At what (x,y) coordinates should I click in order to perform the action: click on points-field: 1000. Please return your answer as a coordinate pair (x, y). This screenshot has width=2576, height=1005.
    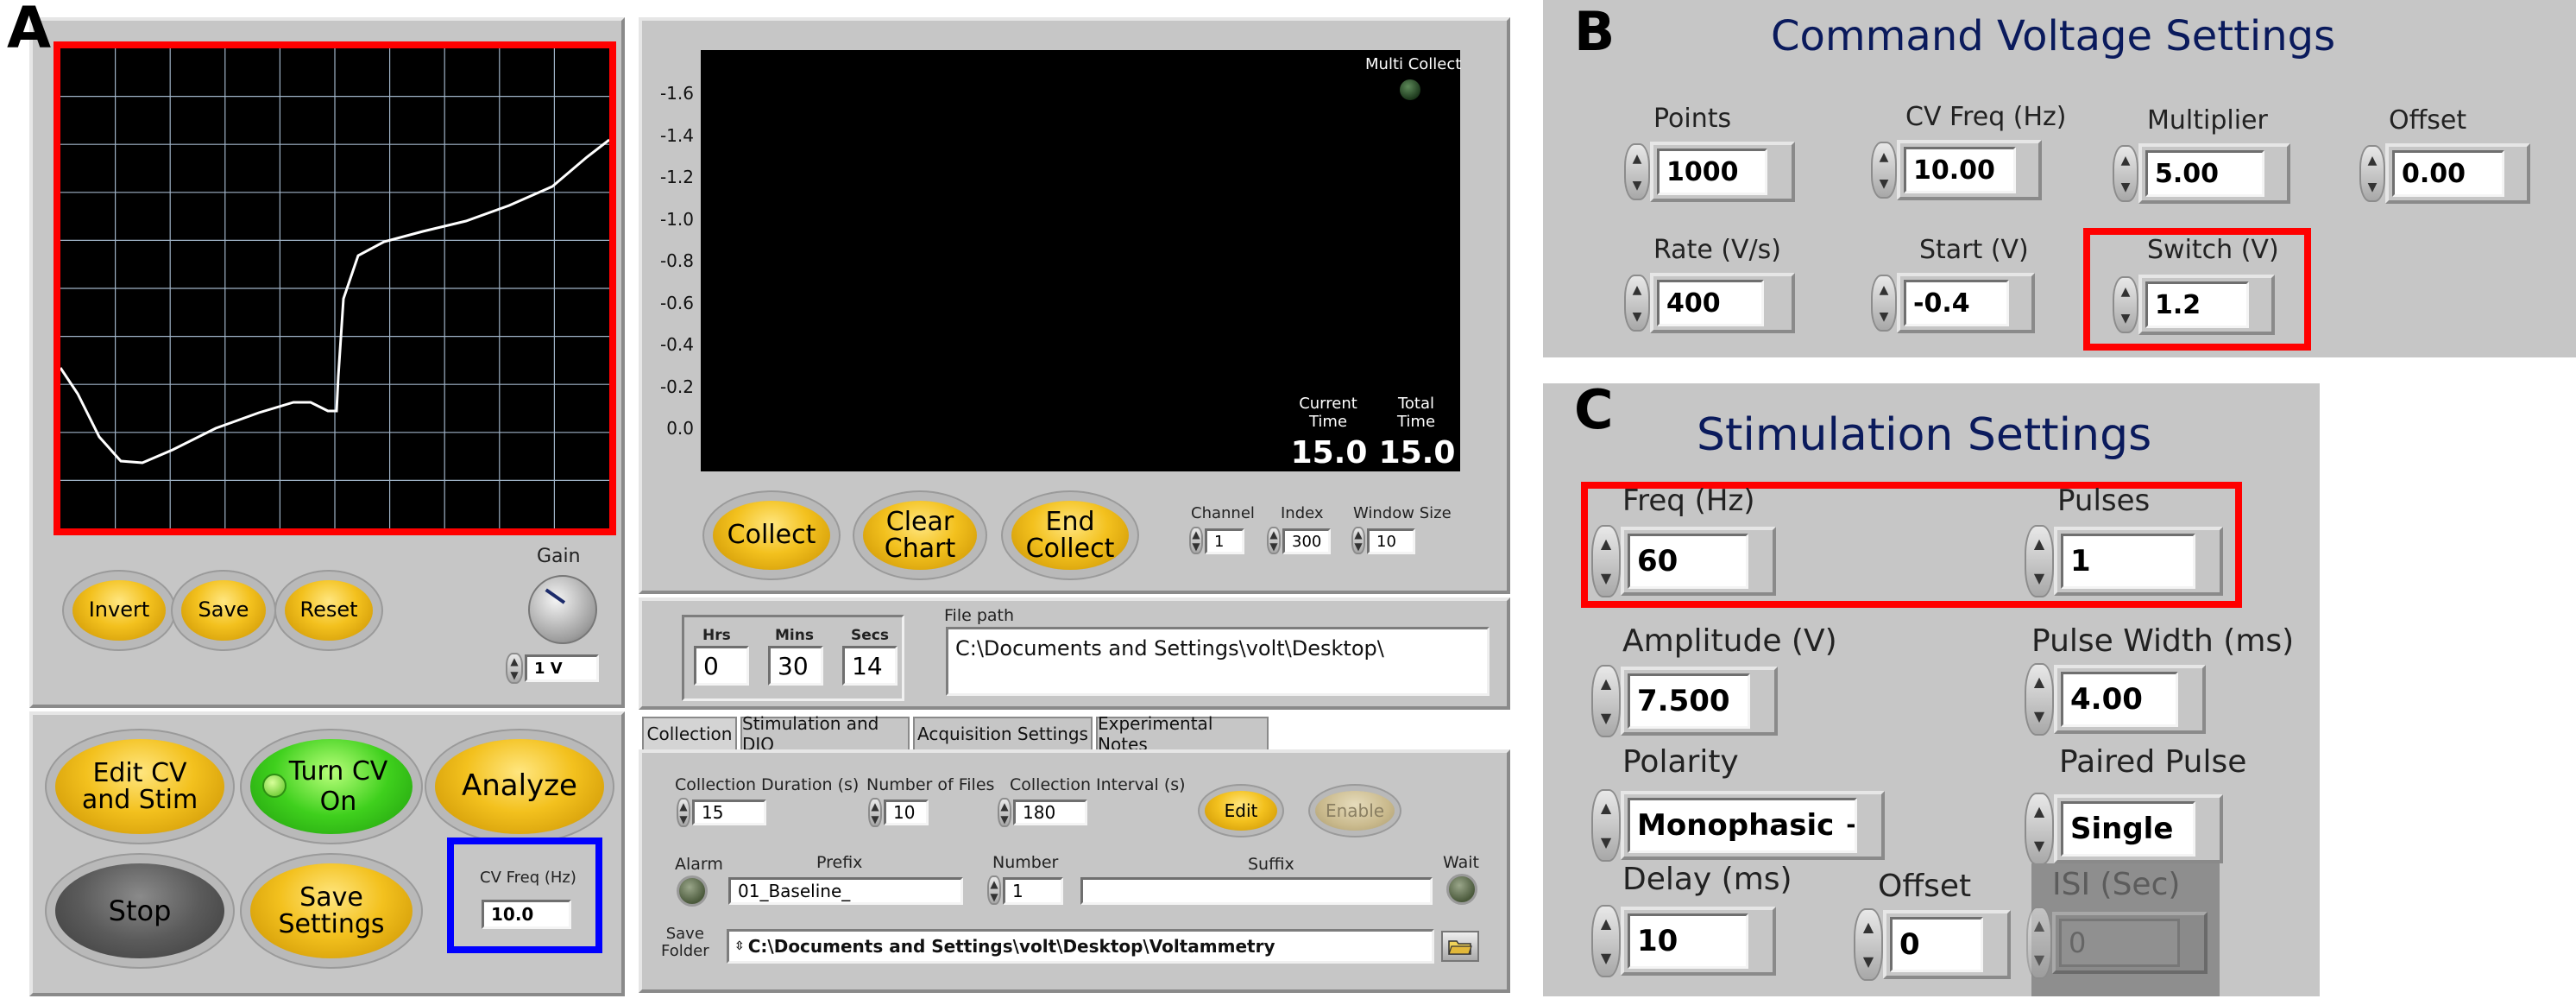
    Looking at the image, I should click on (1712, 172).